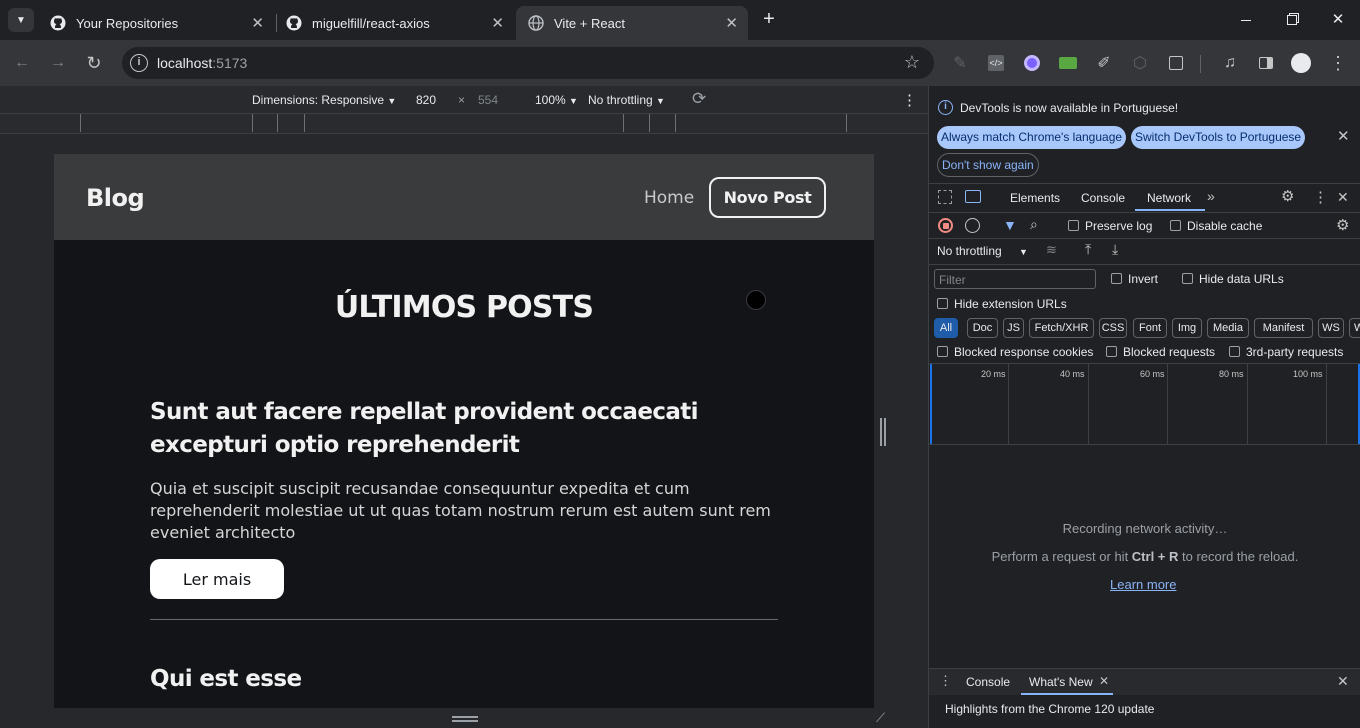  What do you see at coordinates (1088, 249) in the screenshot?
I see `import-har-icon: ⤒` at bounding box center [1088, 249].